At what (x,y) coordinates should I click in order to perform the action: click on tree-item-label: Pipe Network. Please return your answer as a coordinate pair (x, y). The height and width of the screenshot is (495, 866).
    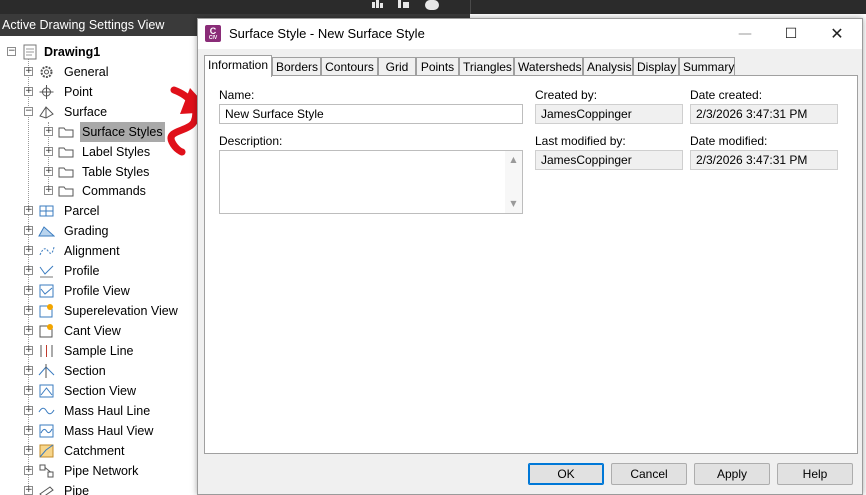
    Looking at the image, I should click on (101, 471).